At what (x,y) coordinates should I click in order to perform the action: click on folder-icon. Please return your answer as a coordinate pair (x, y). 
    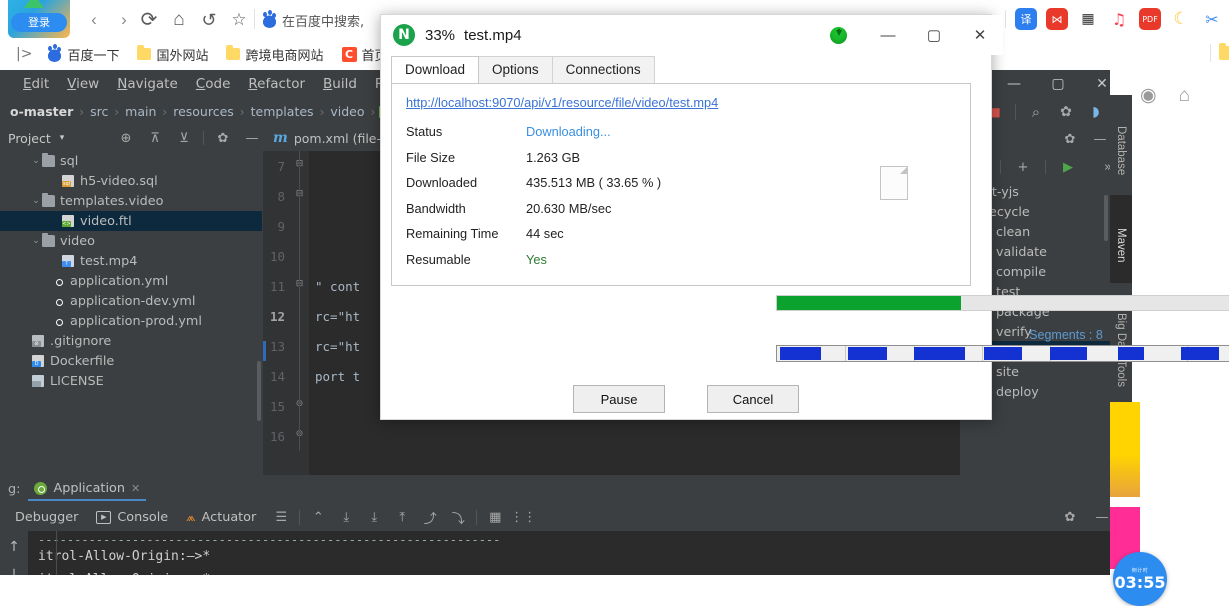
    Looking at the image, I should click on (1224, 51).